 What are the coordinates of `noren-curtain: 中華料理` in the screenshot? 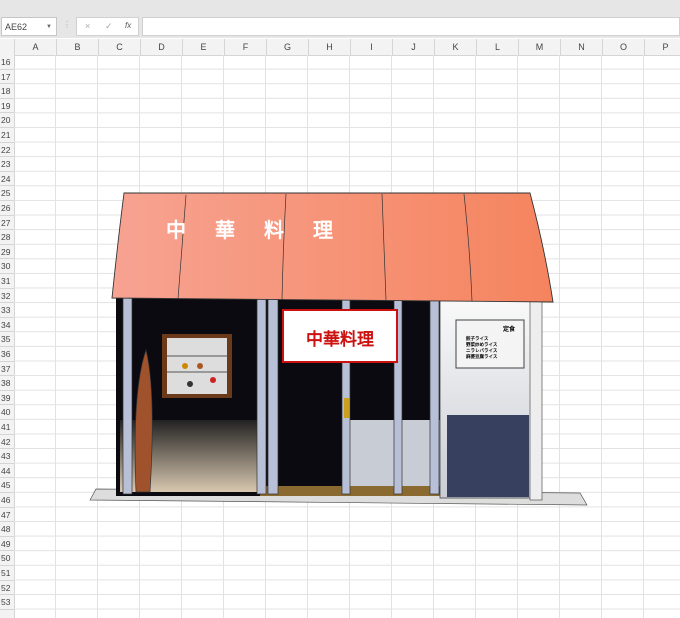 It's located at (340, 336).